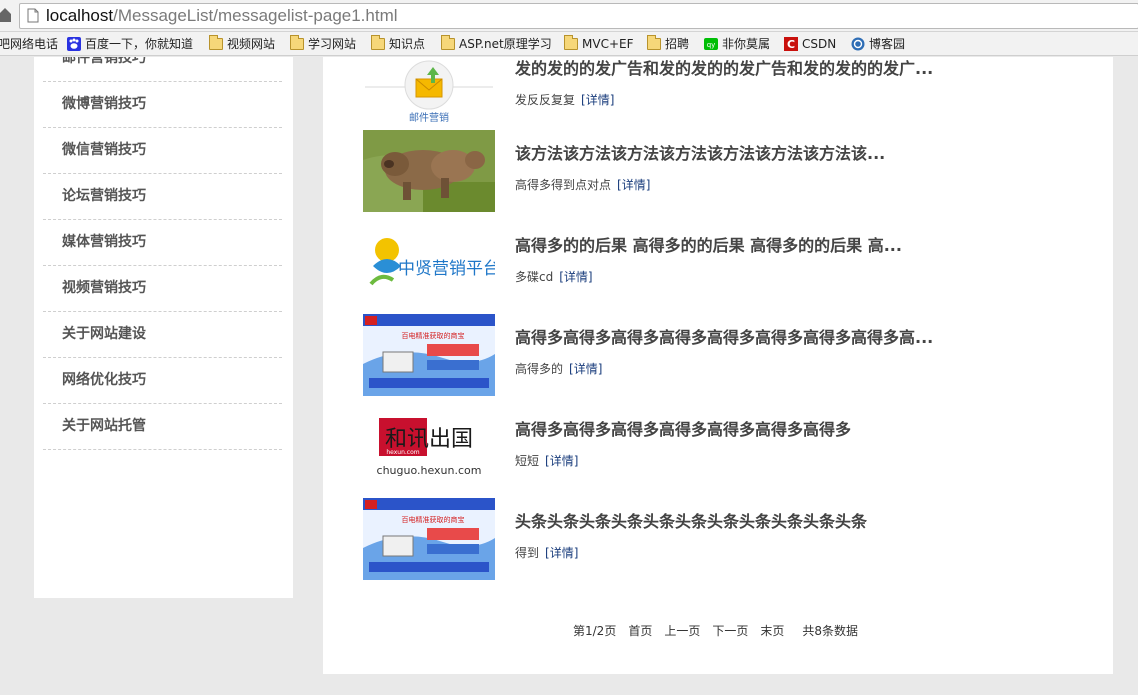  I want to click on news-summary: 高得多得到点对点 [详情], so click(582, 184).